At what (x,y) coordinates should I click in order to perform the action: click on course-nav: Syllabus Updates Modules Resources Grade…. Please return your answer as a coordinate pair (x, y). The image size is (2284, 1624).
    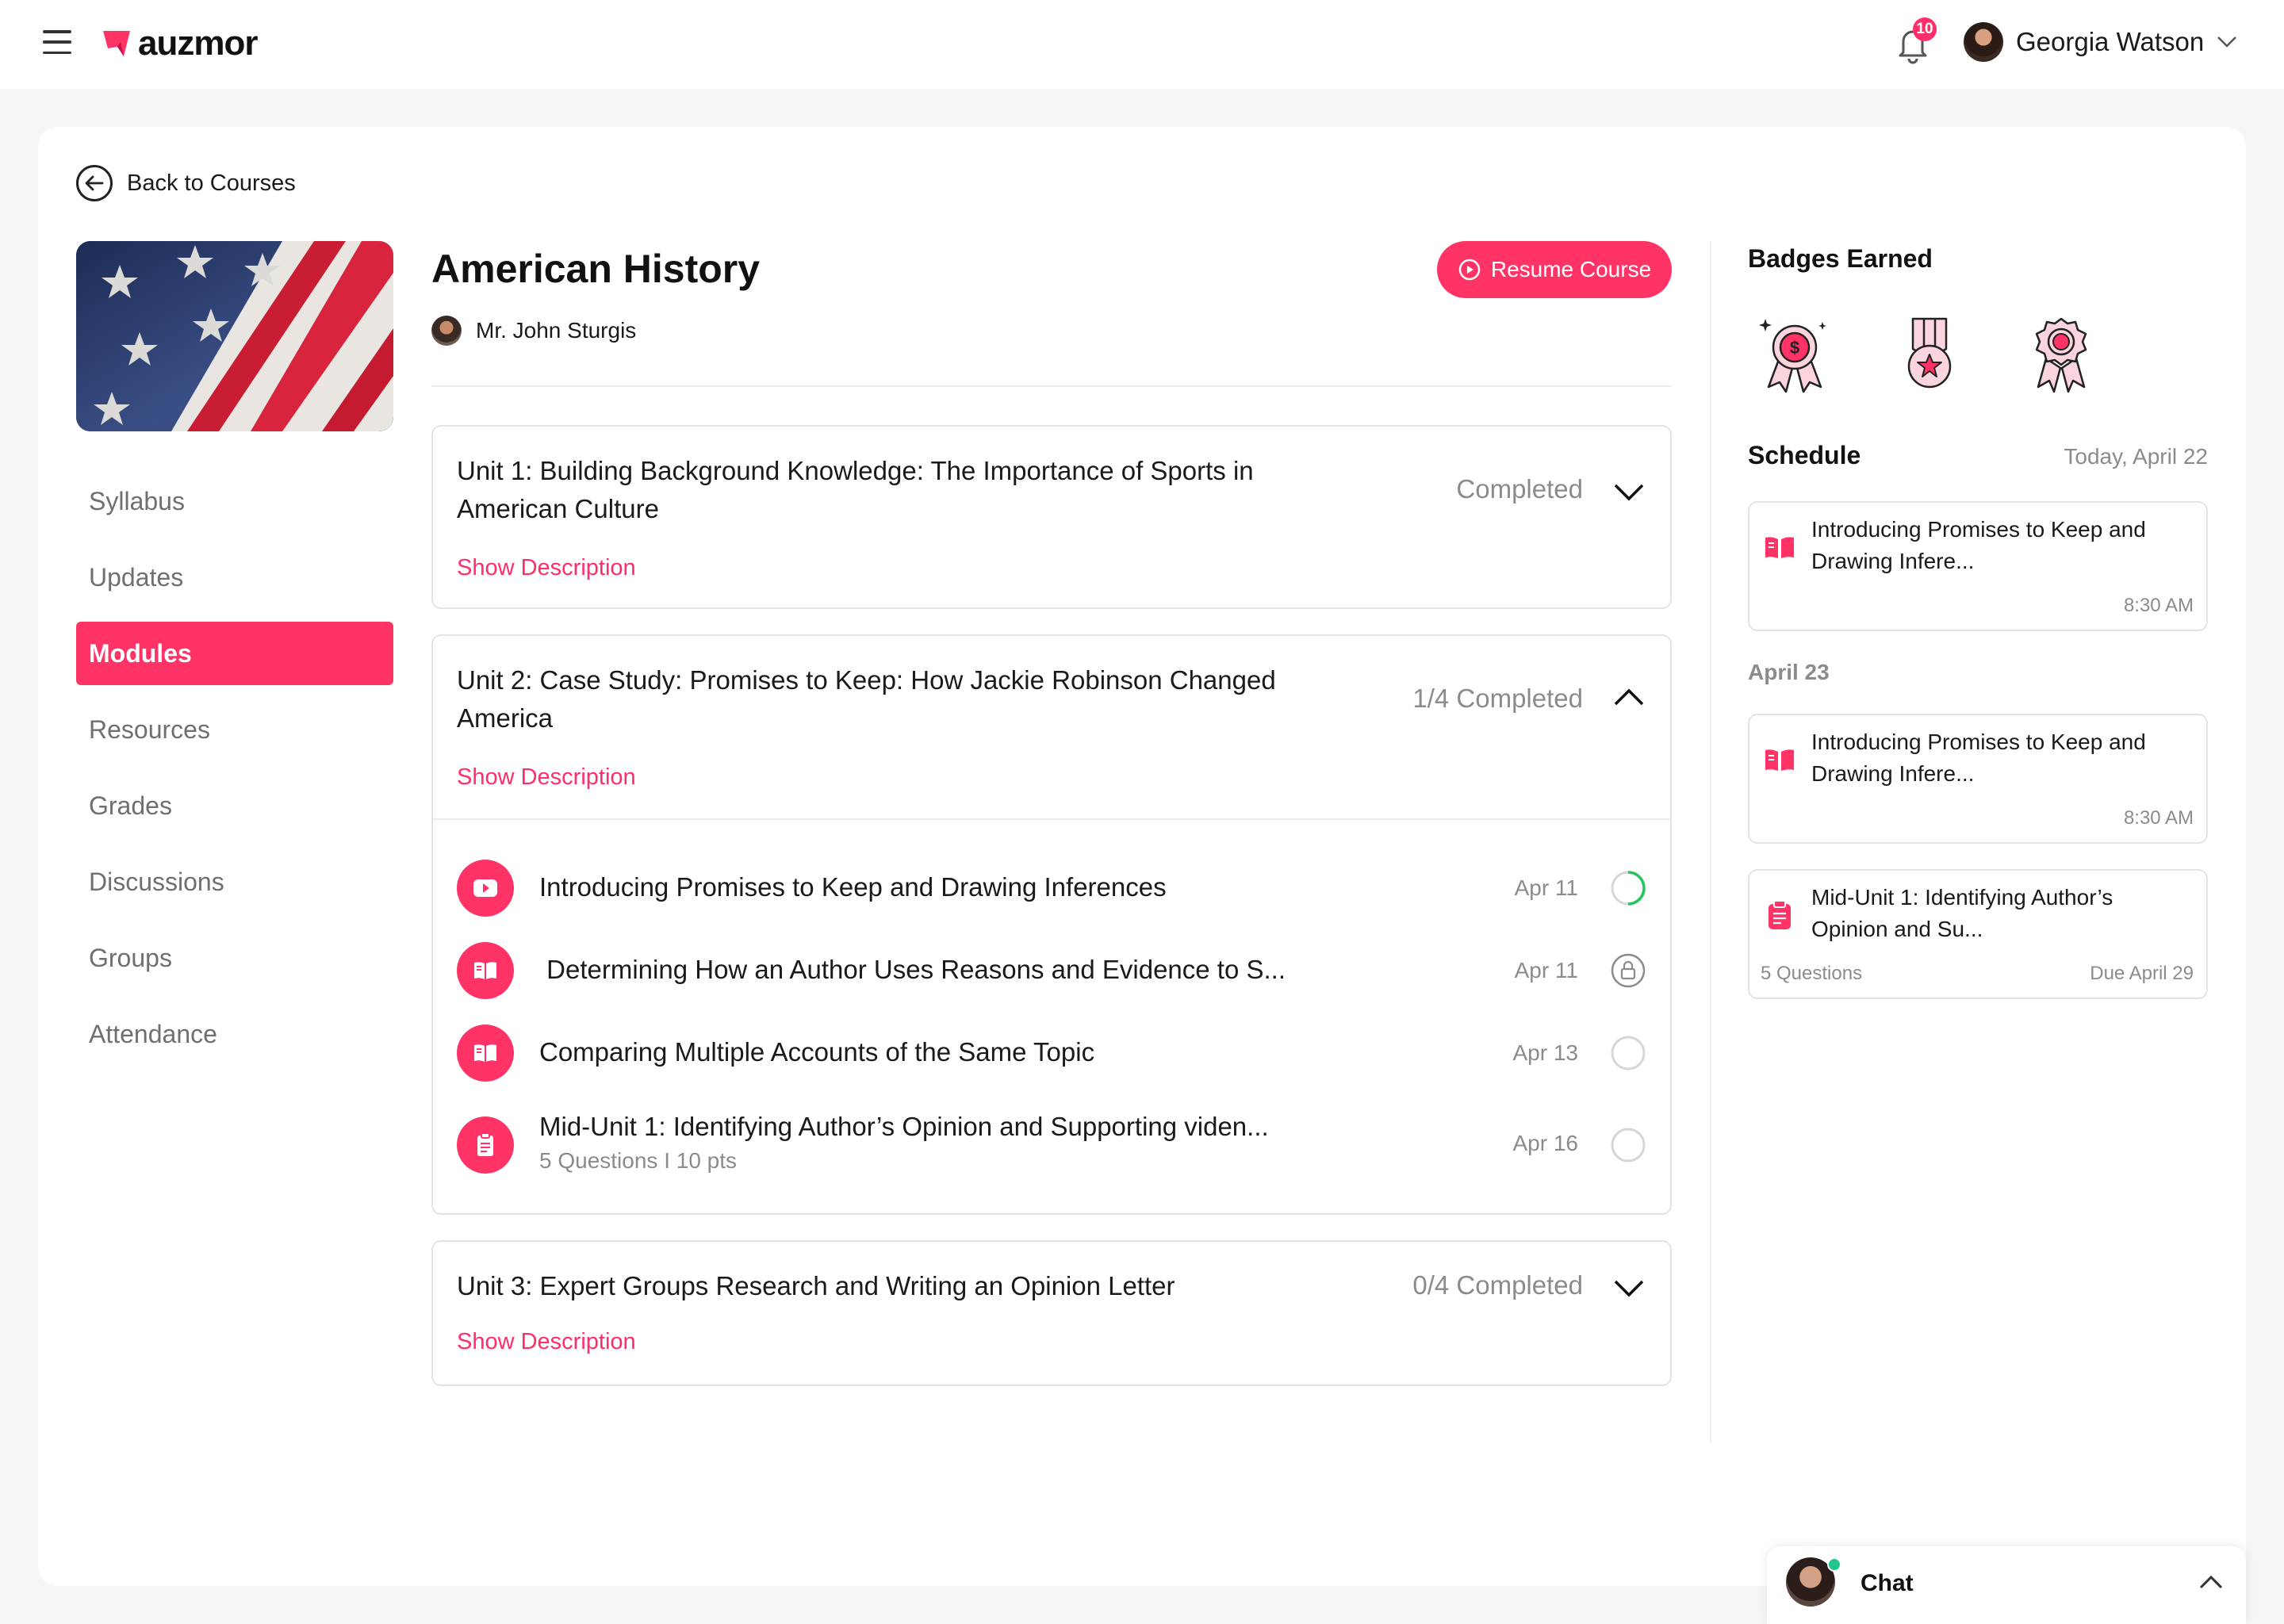
    Looking at the image, I should click on (234, 773).